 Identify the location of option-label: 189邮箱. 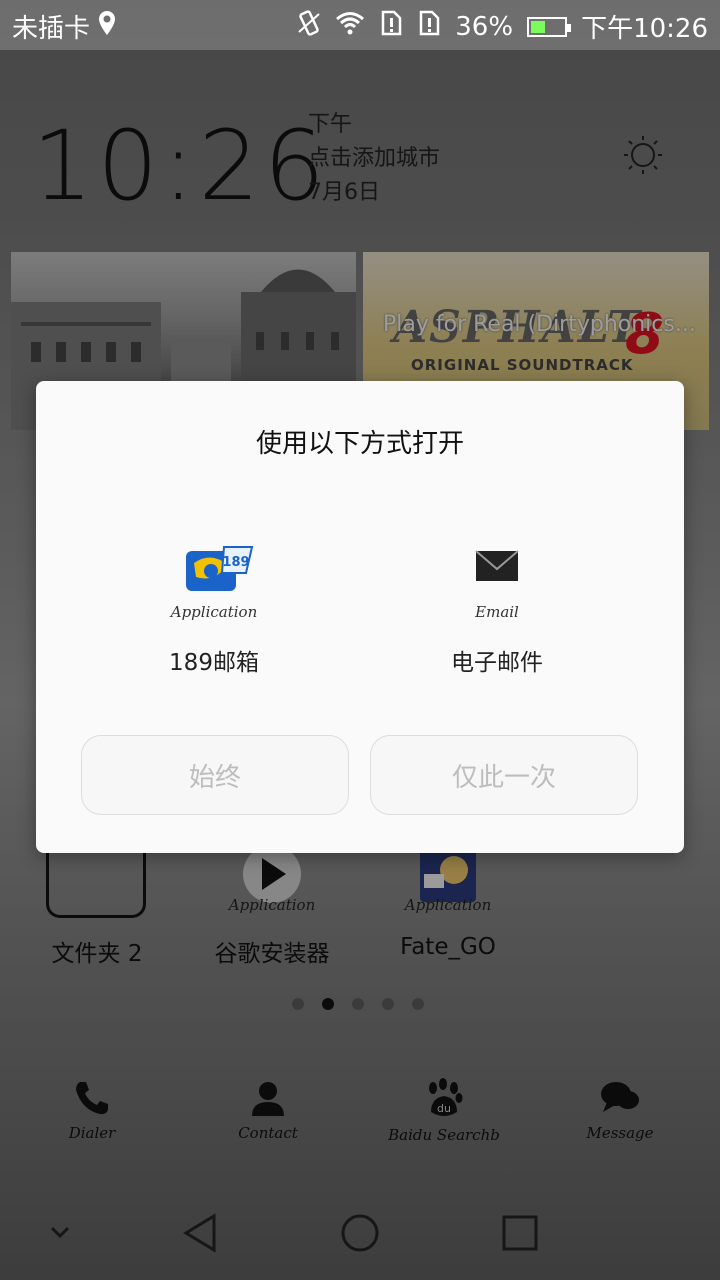
(214, 663).